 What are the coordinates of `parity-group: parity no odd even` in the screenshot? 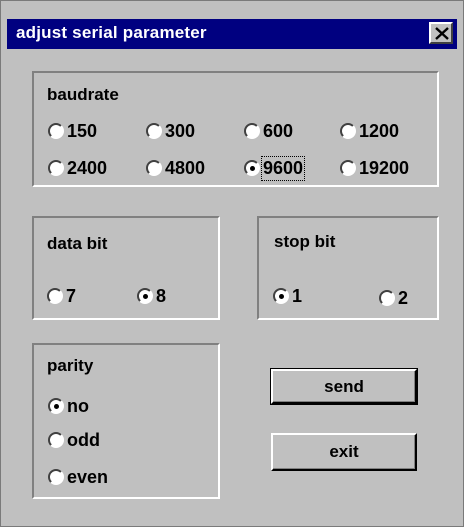 It's located at (126, 421).